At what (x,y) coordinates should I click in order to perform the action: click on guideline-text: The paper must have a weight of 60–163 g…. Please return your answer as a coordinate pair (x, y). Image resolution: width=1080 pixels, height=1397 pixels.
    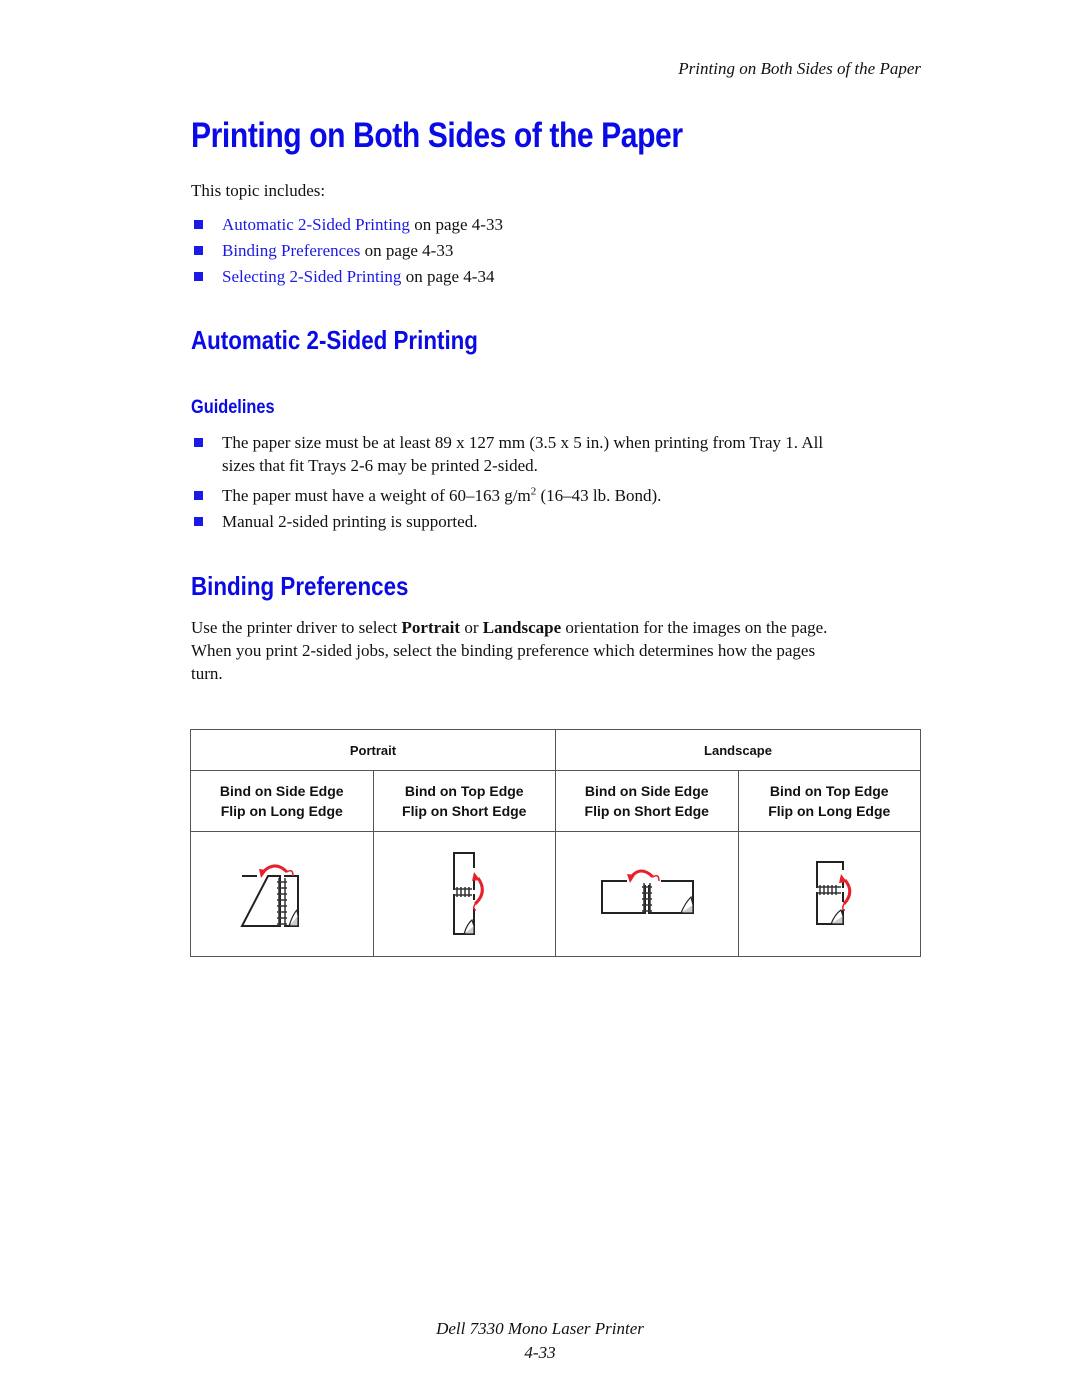
    Looking at the image, I should click on (376, 495).